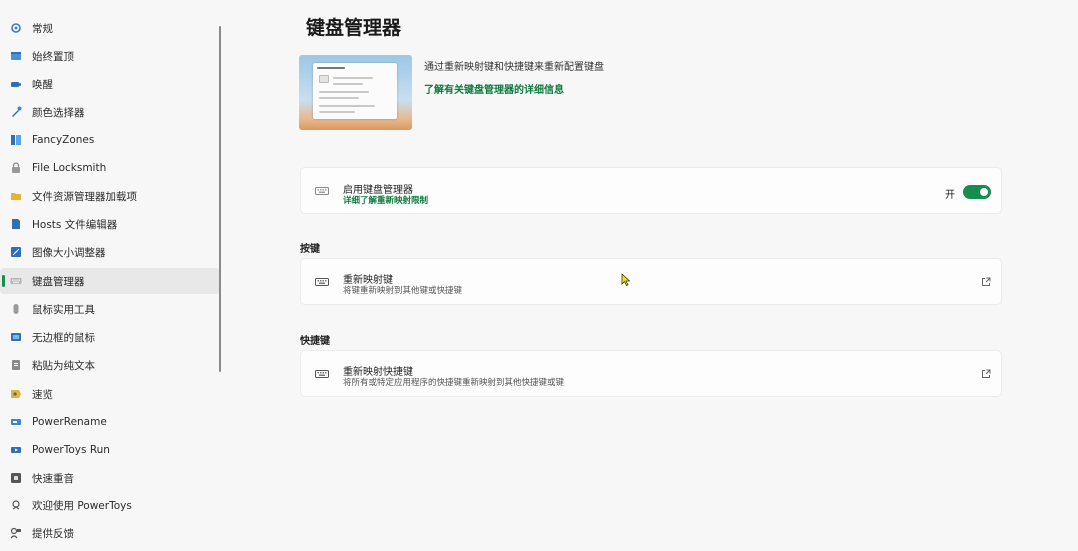 This screenshot has height=551, width=1078. What do you see at coordinates (69, 252) in the screenshot?
I see `sidebar-item-label: 图像大小调整器` at bounding box center [69, 252].